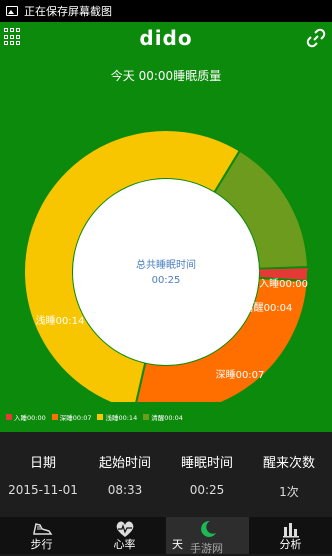  What do you see at coordinates (163, 417) in the screenshot?
I see `legend-item: 清醒00:04` at bounding box center [163, 417].